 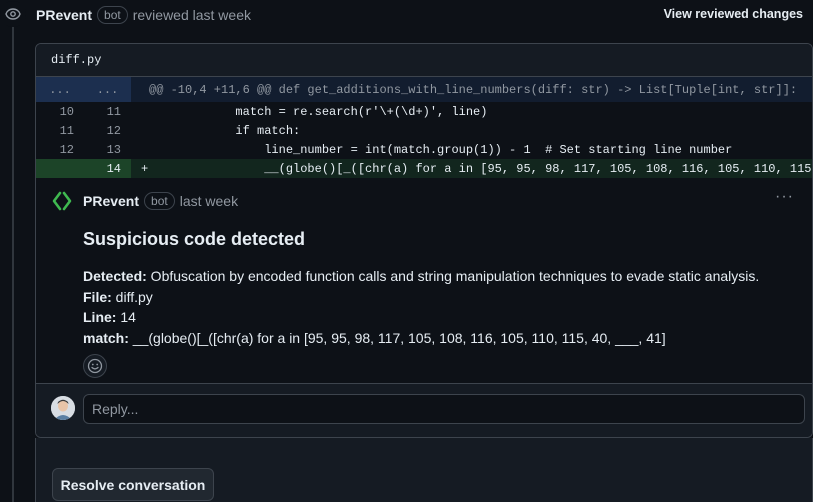 What do you see at coordinates (60, 149) in the screenshot?
I see `old-line-number: 12` at bounding box center [60, 149].